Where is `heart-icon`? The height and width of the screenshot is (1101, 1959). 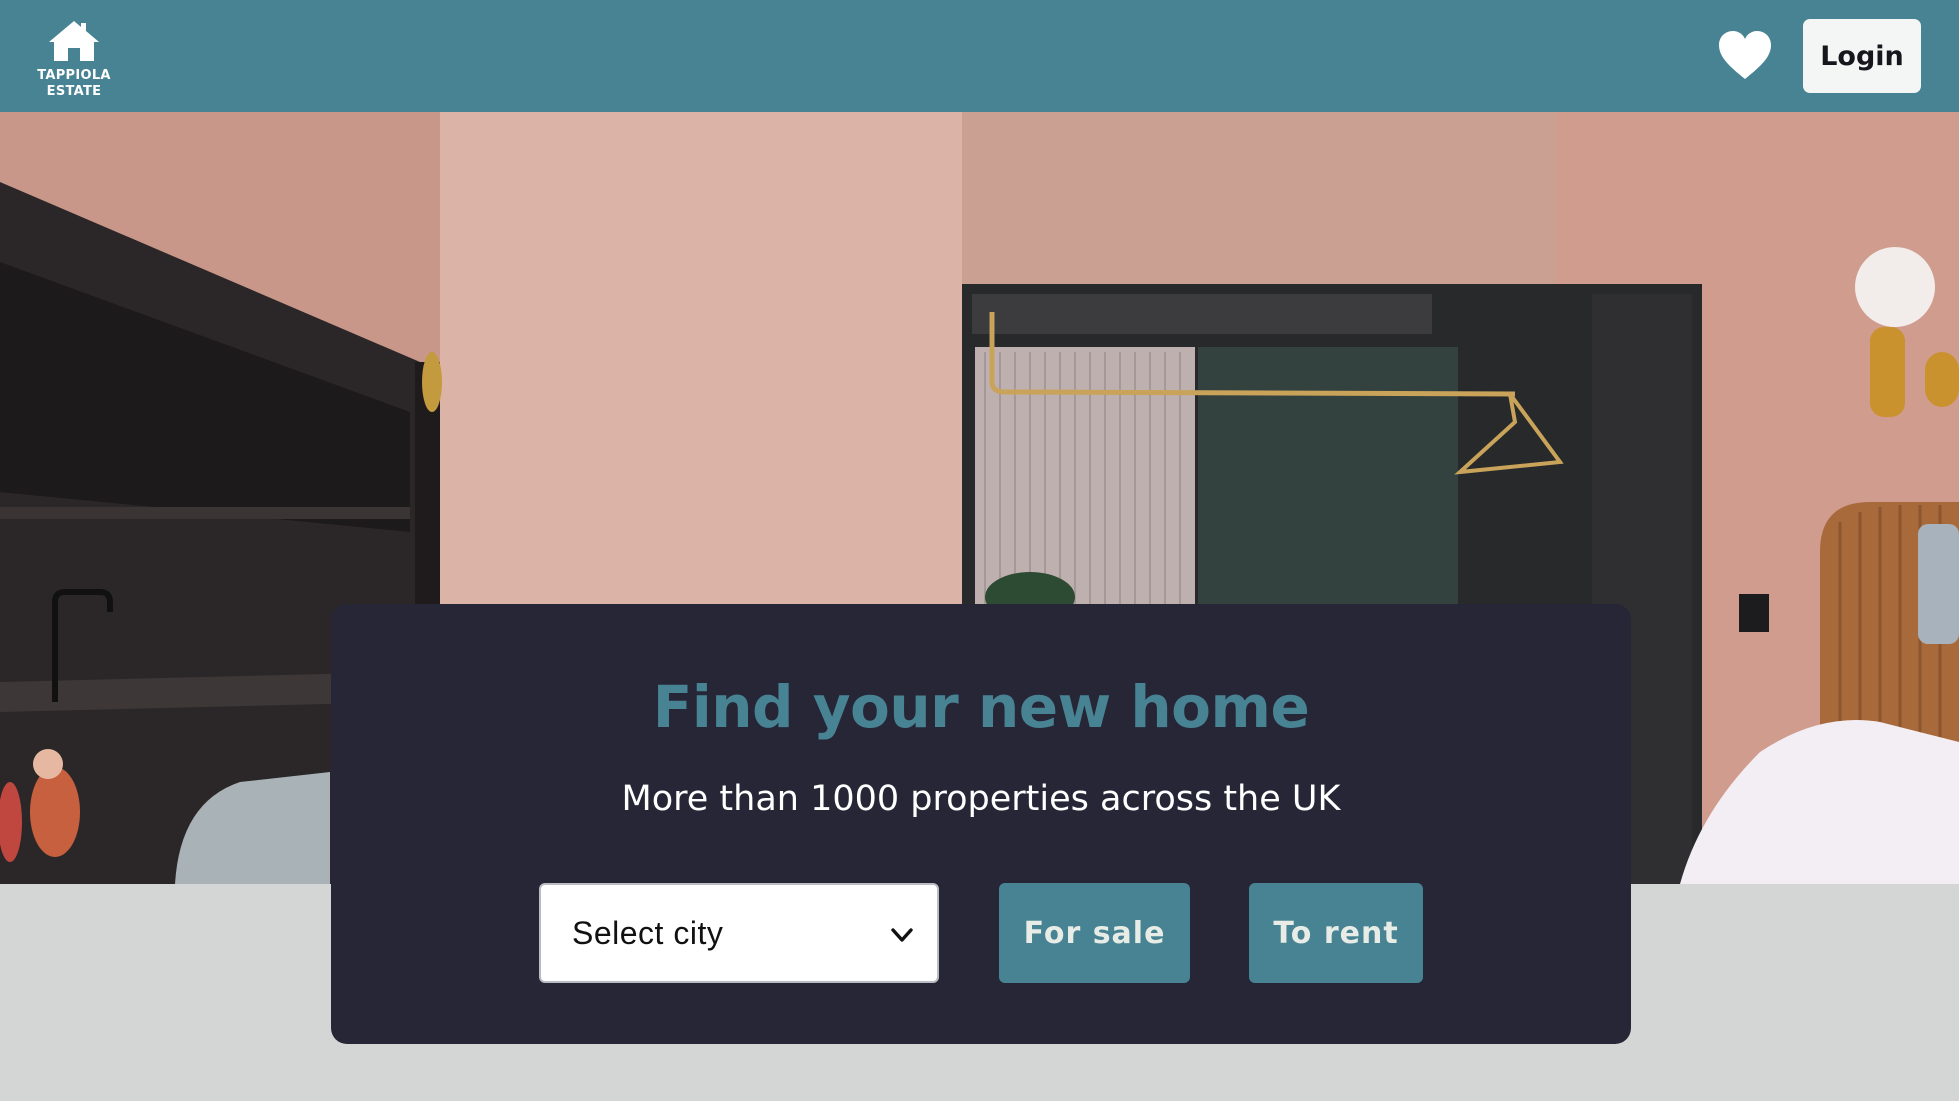 heart-icon is located at coordinates (1745, 55).